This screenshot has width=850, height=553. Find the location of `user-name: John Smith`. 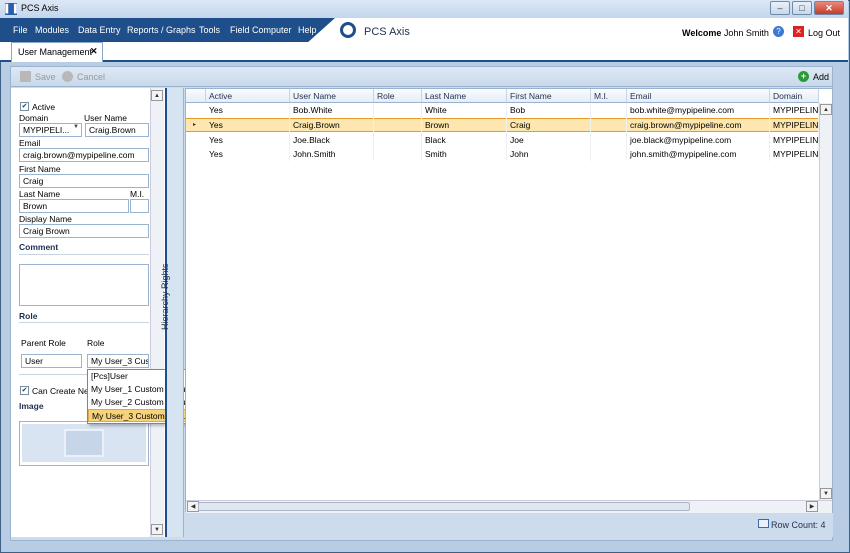

user-name: John Smith is located at coordinates (746, 33).